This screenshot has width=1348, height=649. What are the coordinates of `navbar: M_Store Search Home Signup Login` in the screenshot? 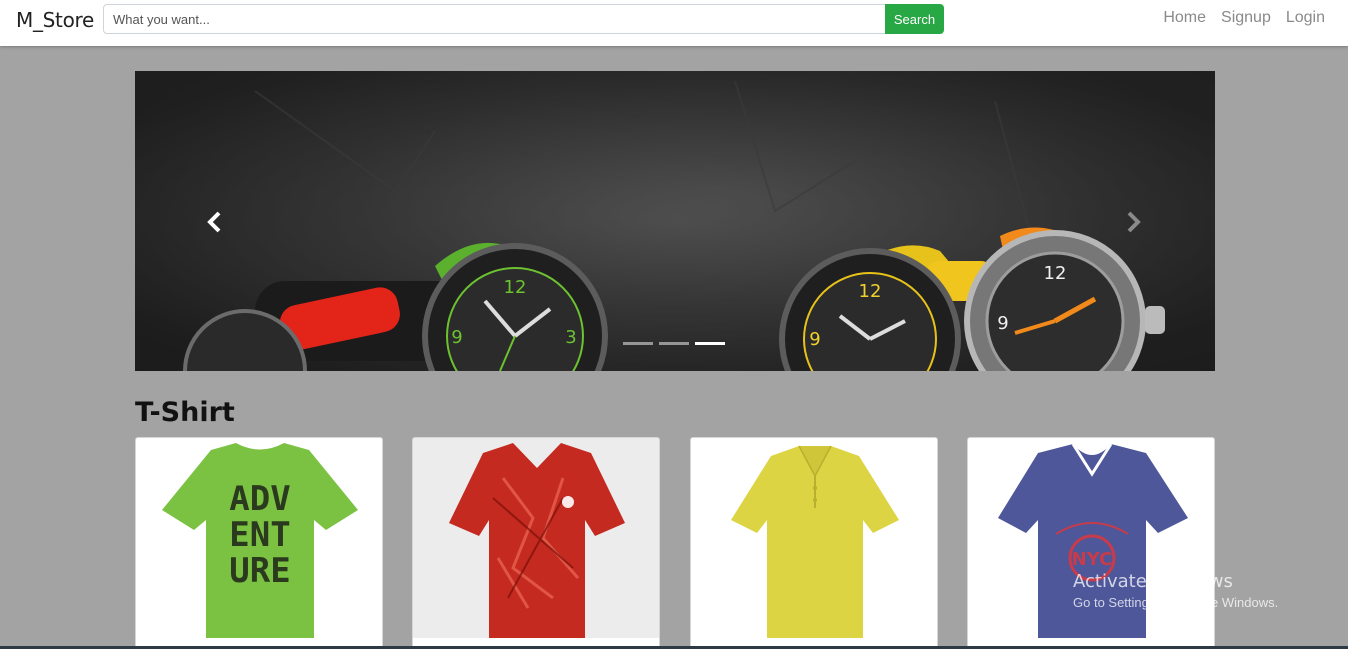 It's located at (674, 23).